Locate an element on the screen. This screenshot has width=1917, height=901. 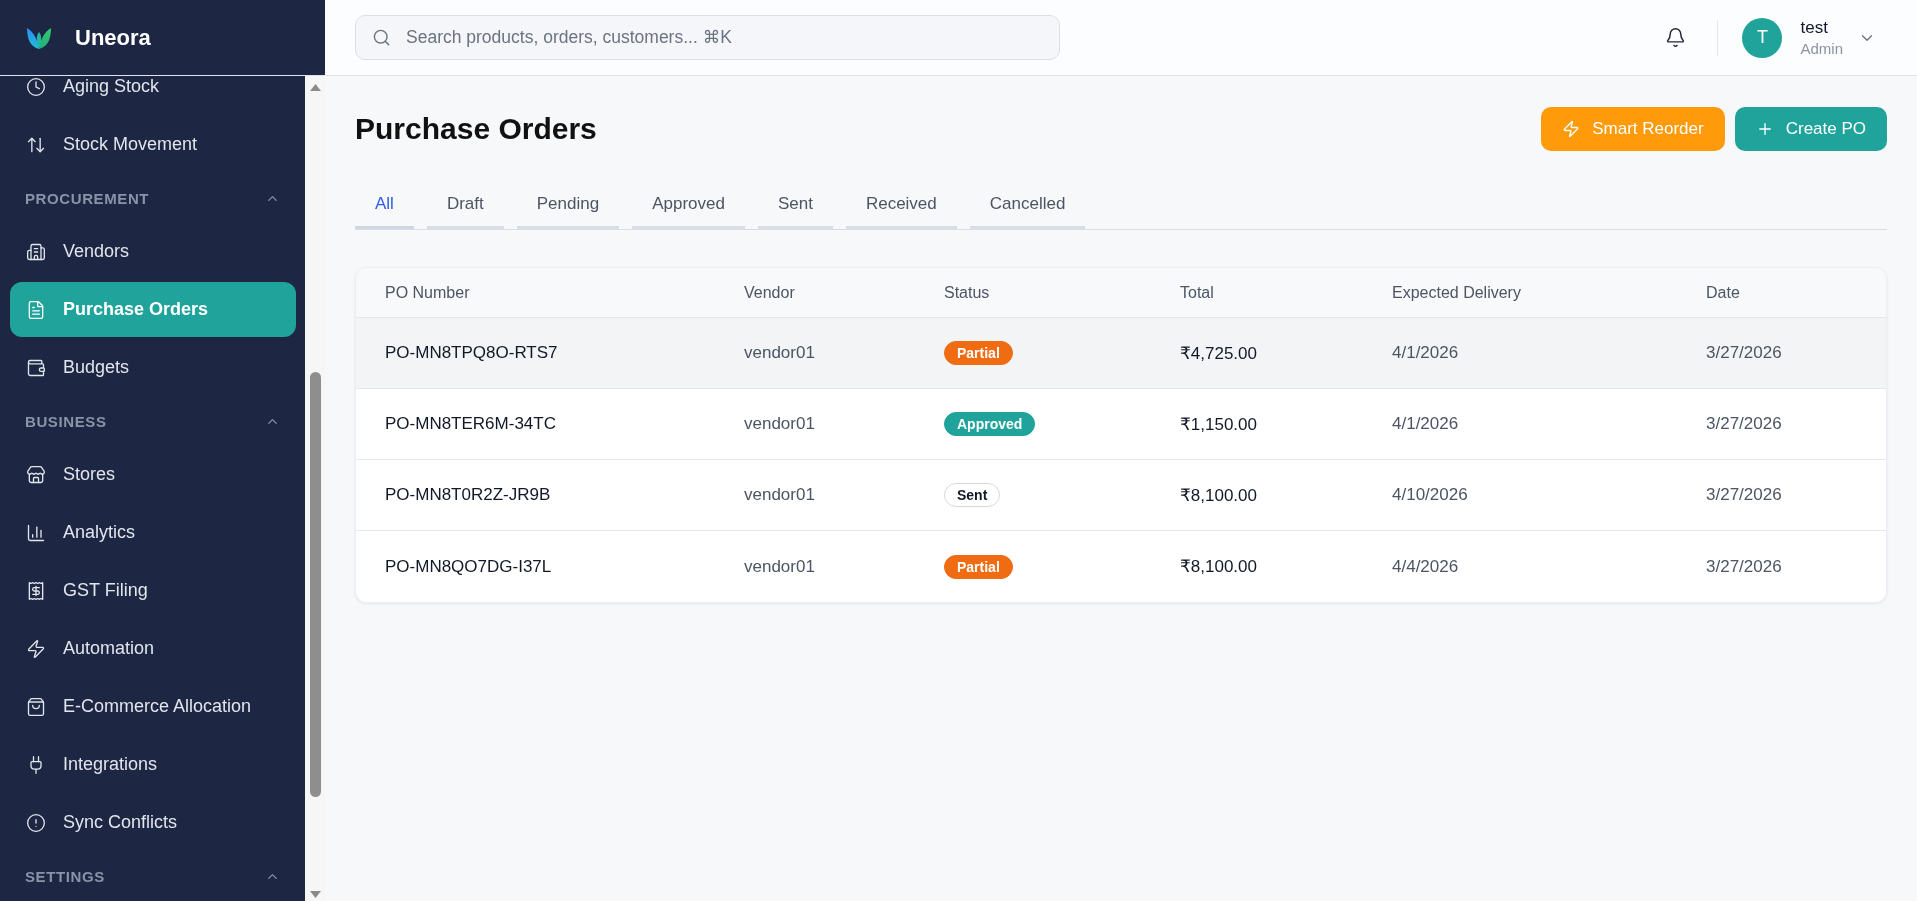
filter-tab: Approved is located at coordinates (688, 205).